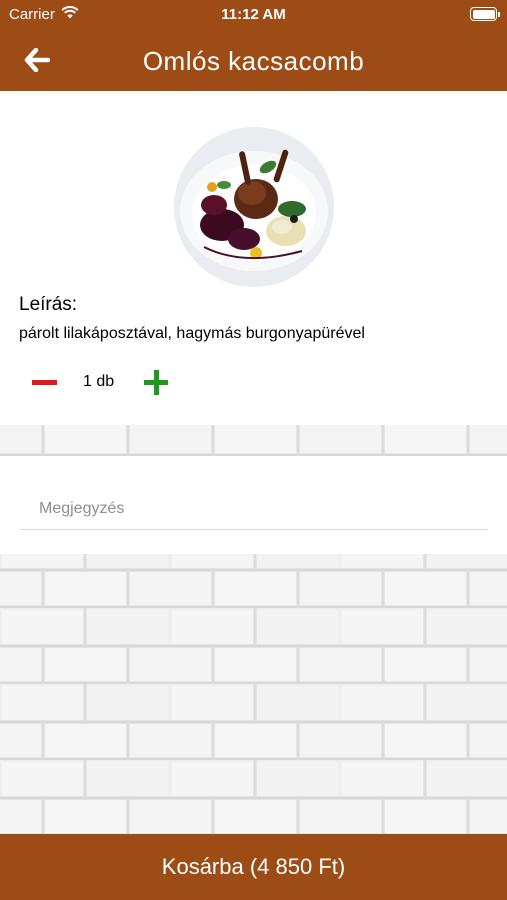 This screenshot has height=900, width=507. I want to click on quantity-value: 1 db, so click(99, 381).